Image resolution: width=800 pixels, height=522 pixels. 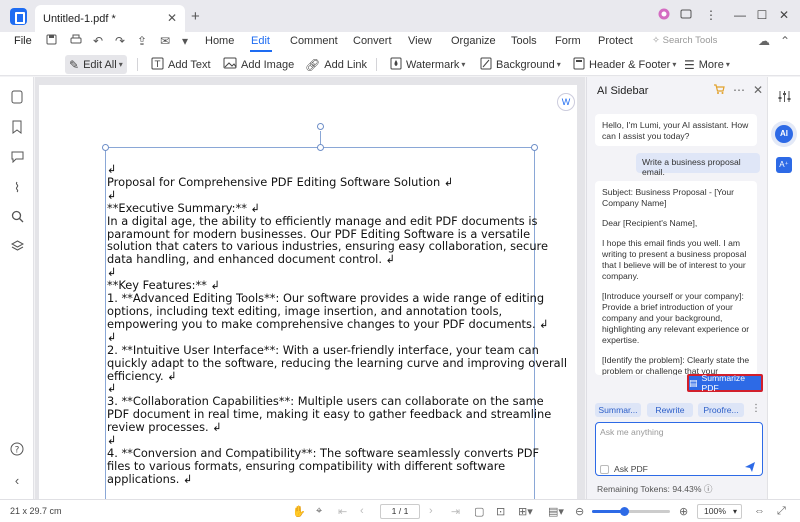 What do you see at coordinates (17, 128) in the screenshot?
I see `bookmark-icon` at bounding box center [17, 128].